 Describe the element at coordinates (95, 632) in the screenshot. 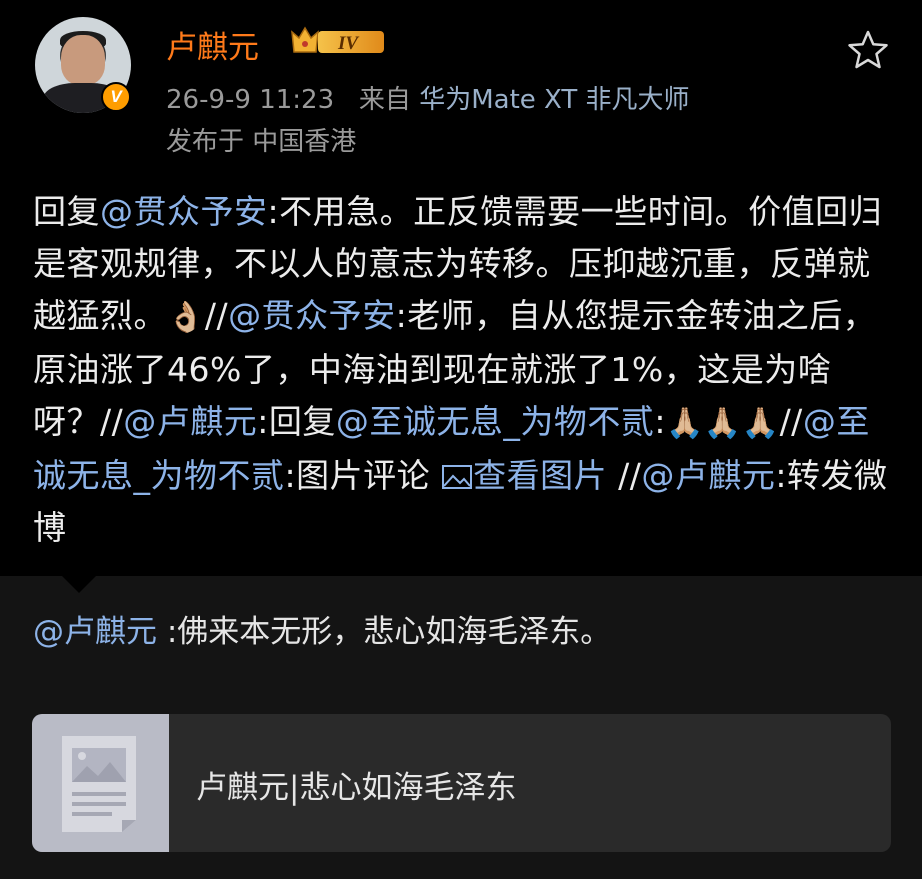

I see `original-author-mention: @卢麒元` at that location.